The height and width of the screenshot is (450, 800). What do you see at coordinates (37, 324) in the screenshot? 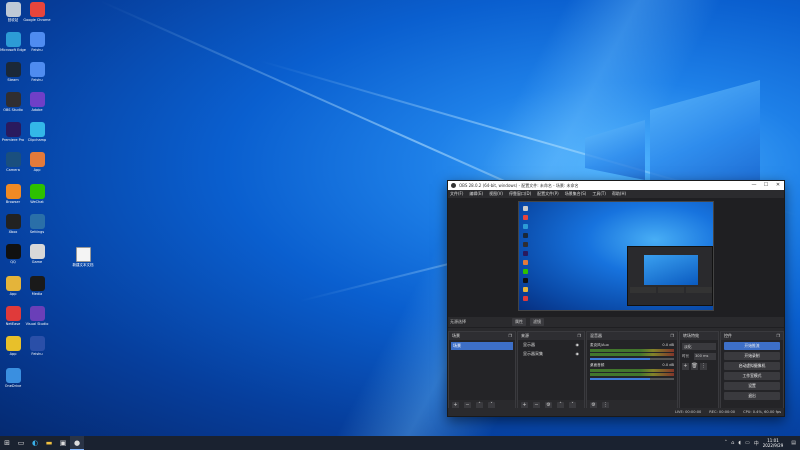
I see `desktop-shortcut-label: Visual Studio` at bounding box center [37, 324].